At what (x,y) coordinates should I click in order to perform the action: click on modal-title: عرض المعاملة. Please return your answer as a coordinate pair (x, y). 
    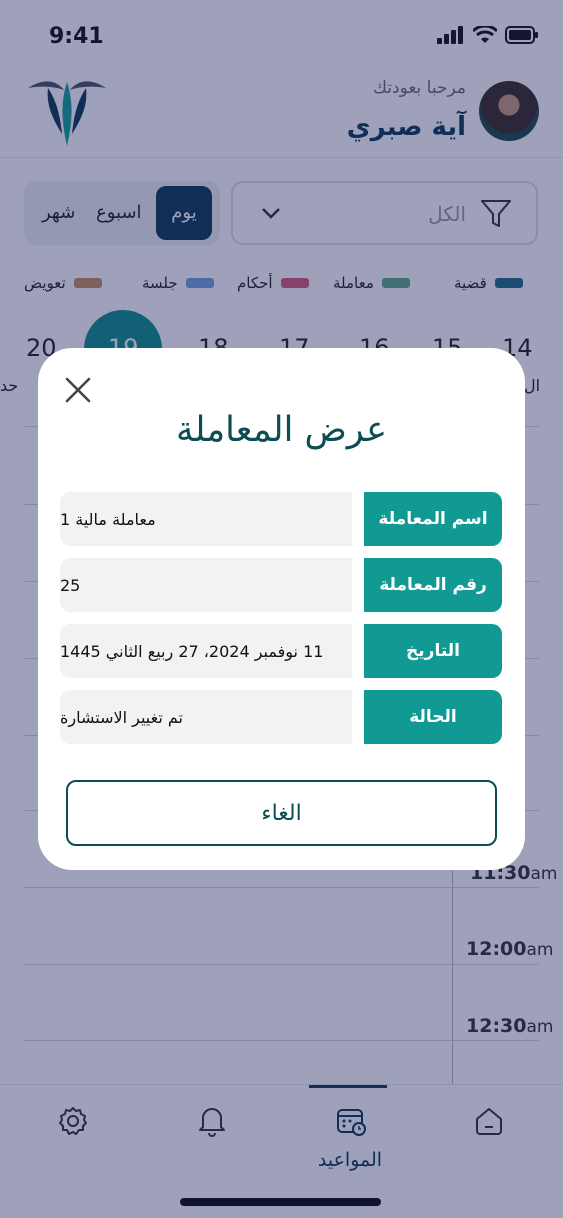
    Looking at the image, I should click on (281, 430).